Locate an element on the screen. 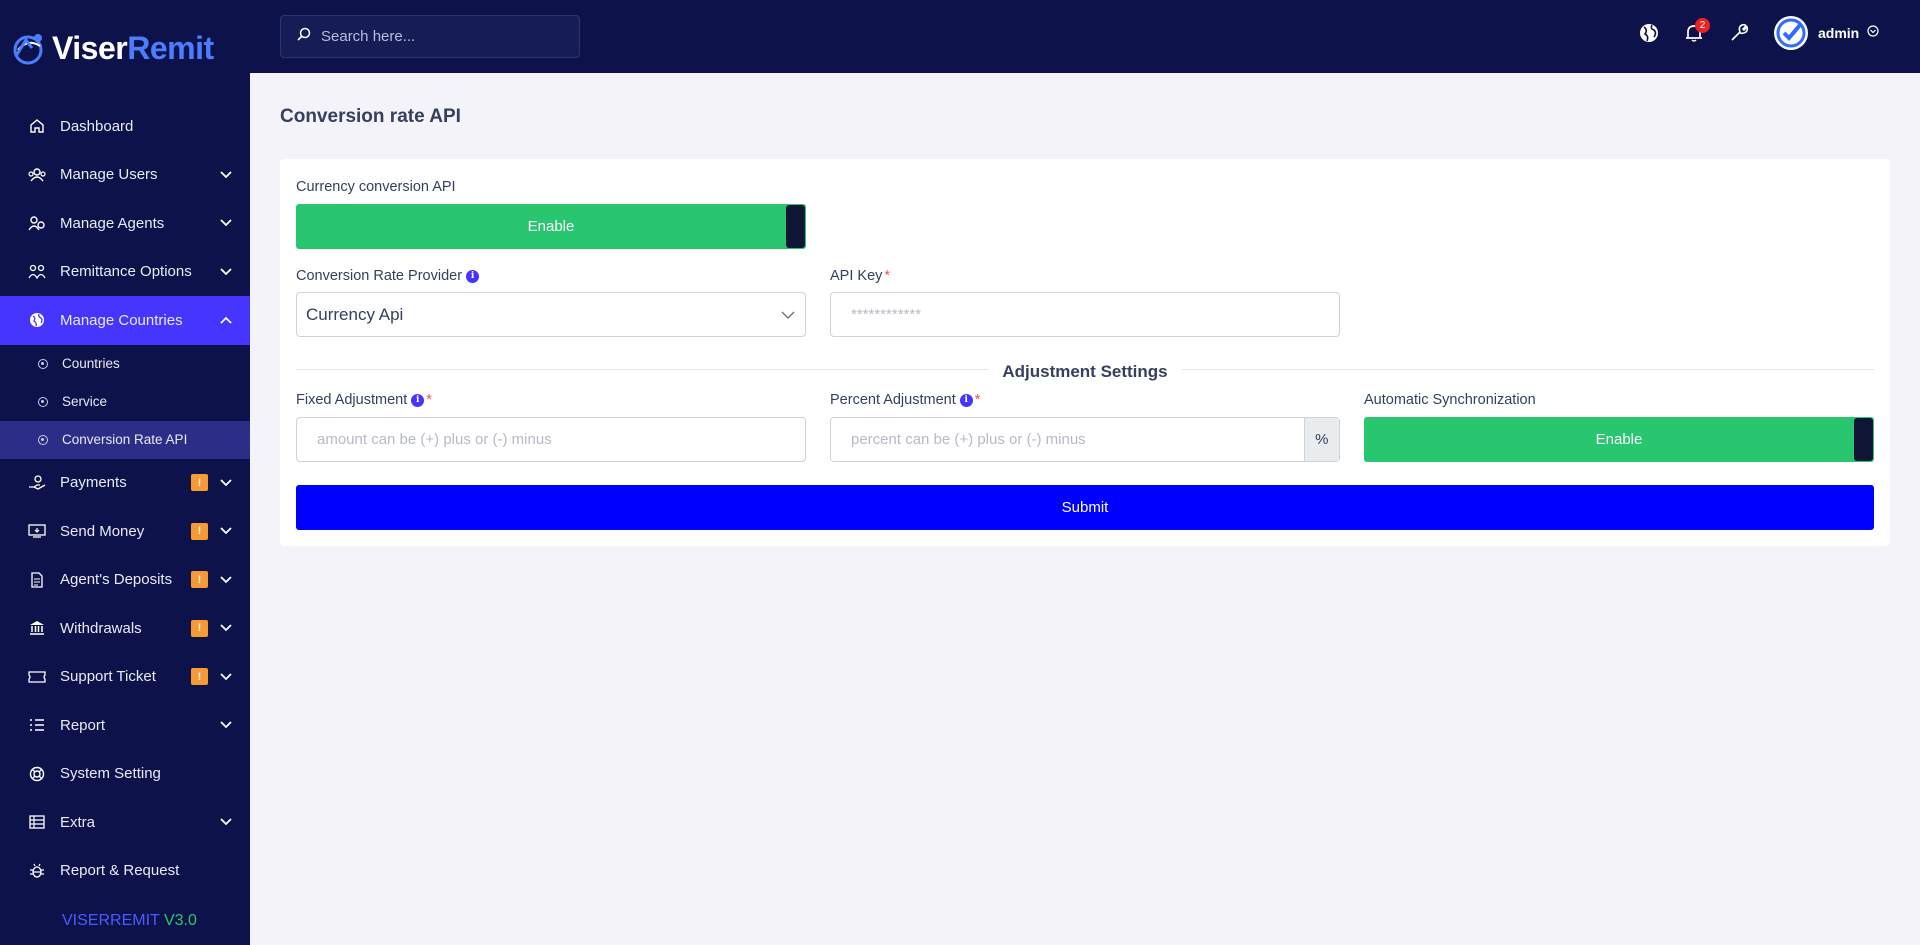 The width and height of the screenshot is (1920, 945). submenu-manage-countries: Countries Service Conversion Rate API is located at coordinates (125, 401).